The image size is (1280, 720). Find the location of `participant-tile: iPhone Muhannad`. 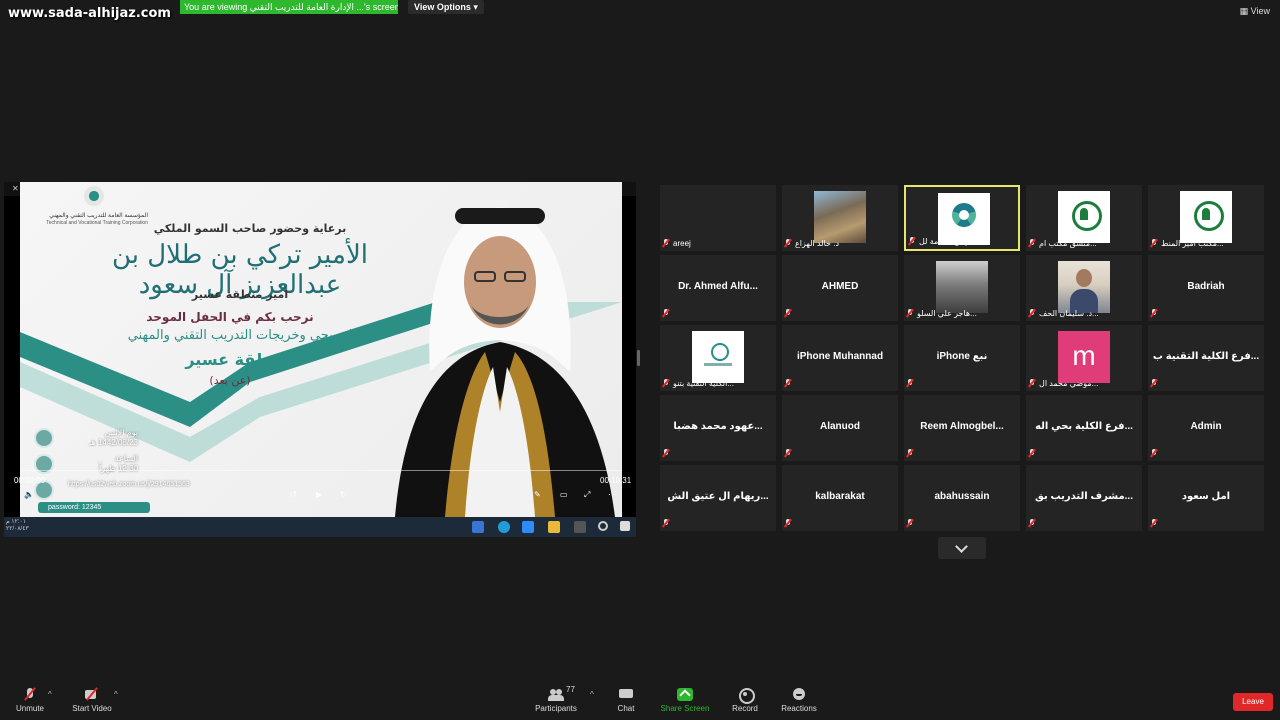

participant-tile: iPhone Muhannad is located at coordinates (840, 358).